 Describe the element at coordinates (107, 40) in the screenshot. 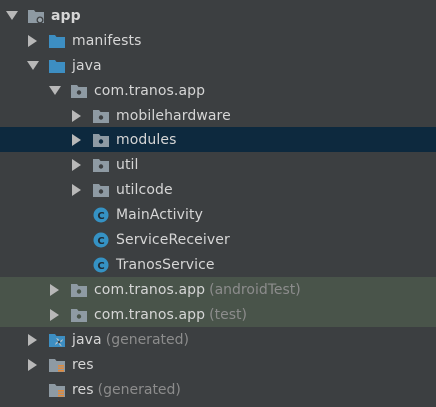

I see `tree-item-label: manifests` at that location.